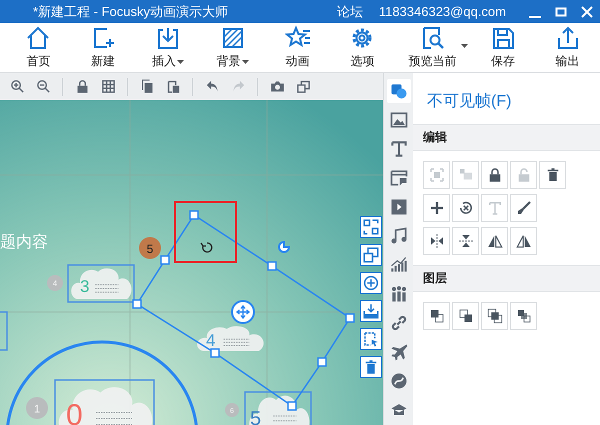  What do you see at coordinates (523, 208) in the screenshot?
I see `brush-button` at bounding box center [523, 208].